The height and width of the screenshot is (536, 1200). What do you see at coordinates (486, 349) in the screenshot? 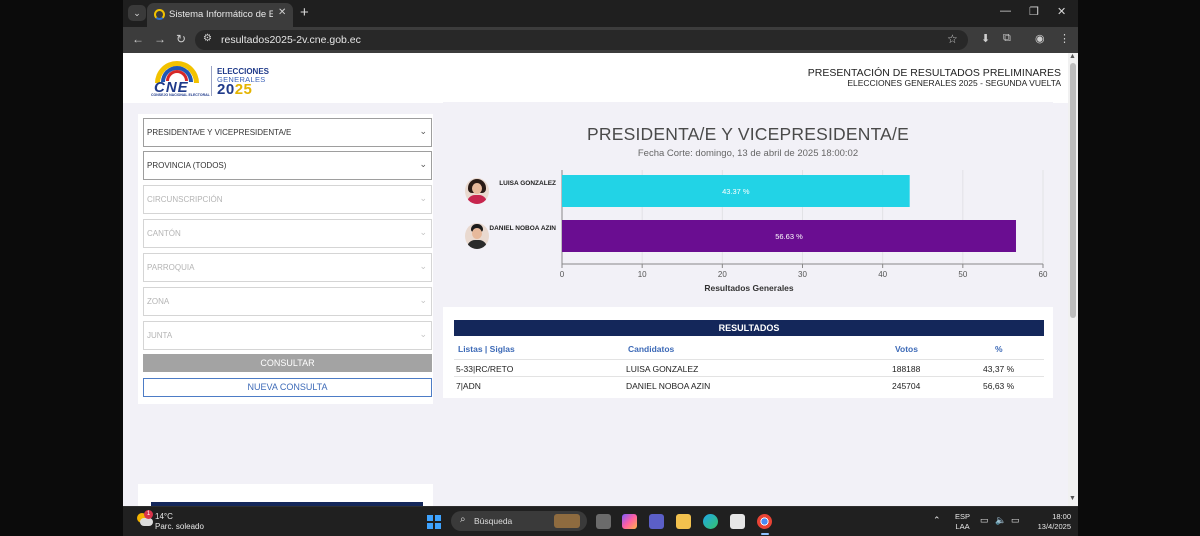
I see `col-header-listas: Listas | Siglas` at bounding box center [486, 349].